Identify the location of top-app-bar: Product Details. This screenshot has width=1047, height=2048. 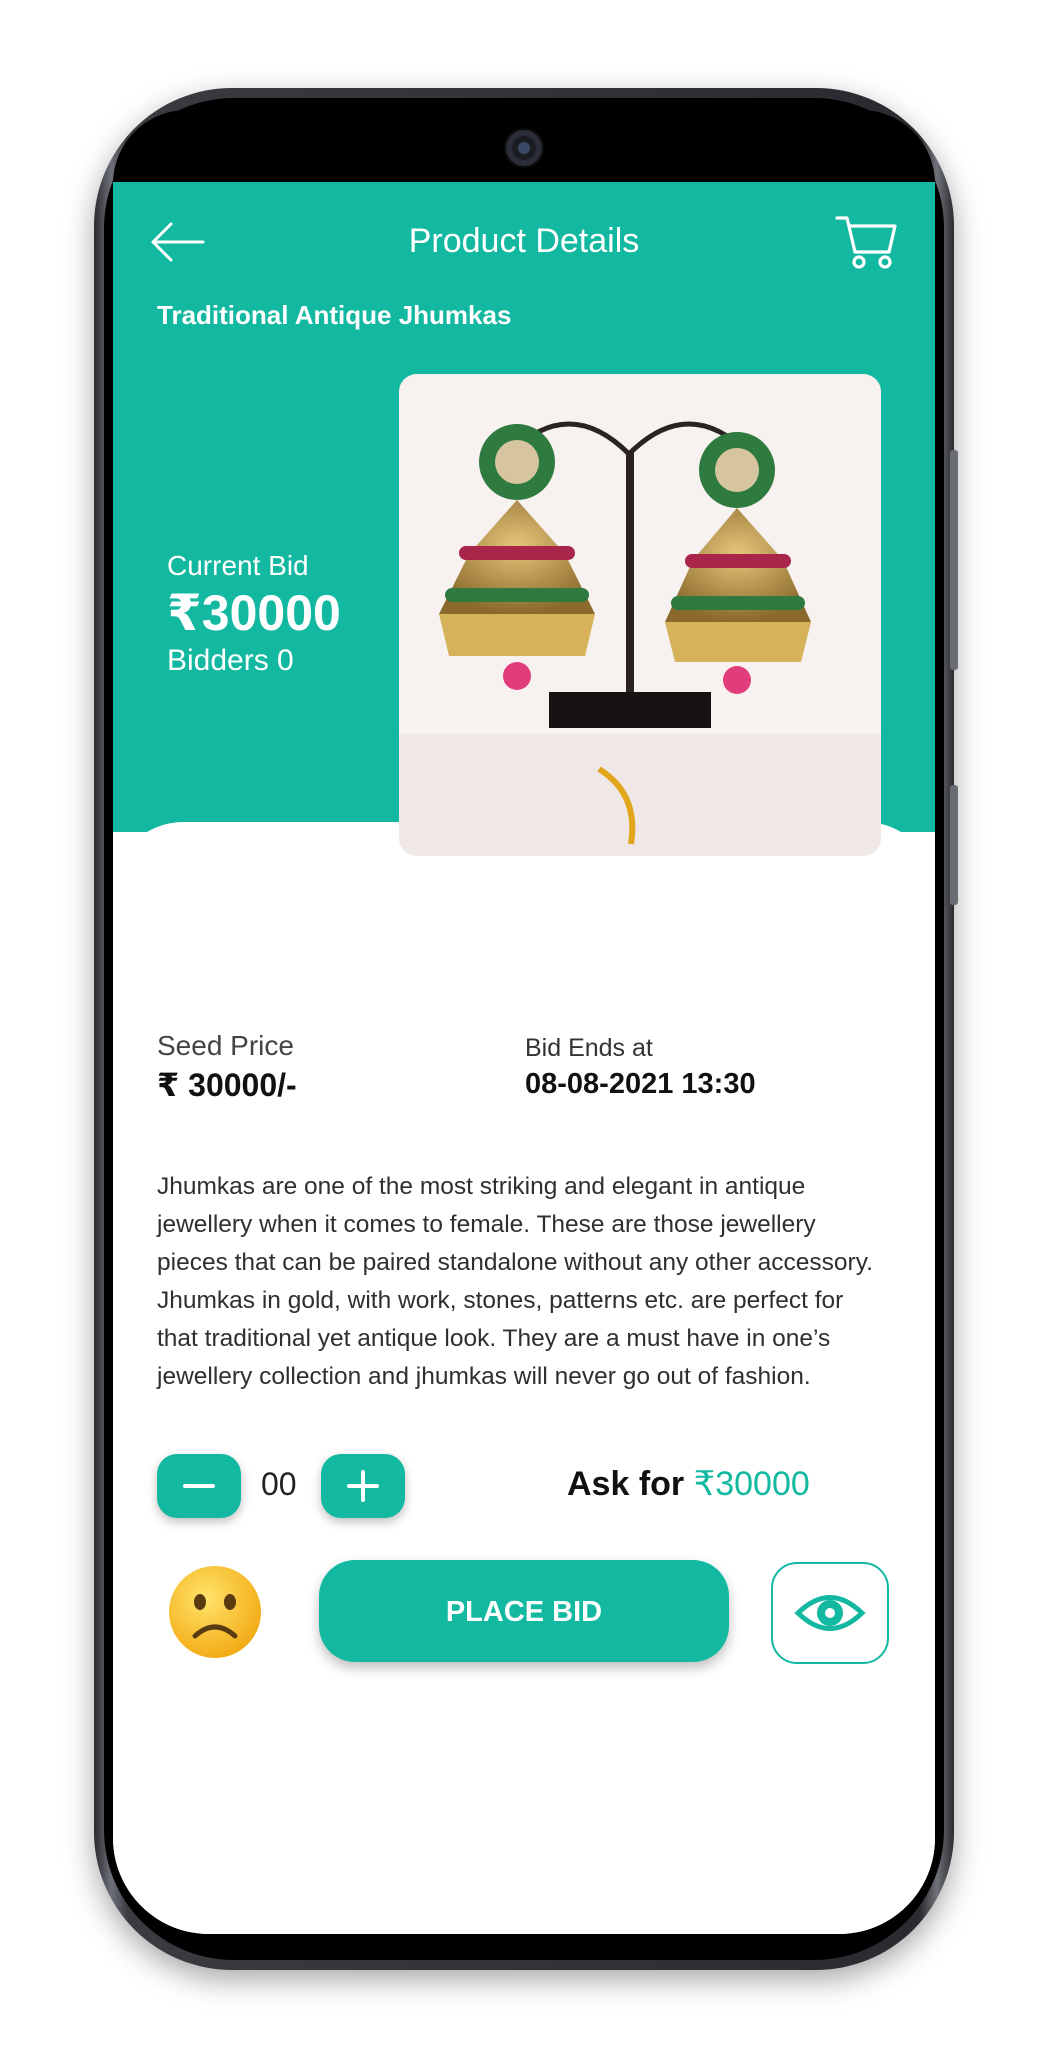
(524, 232).